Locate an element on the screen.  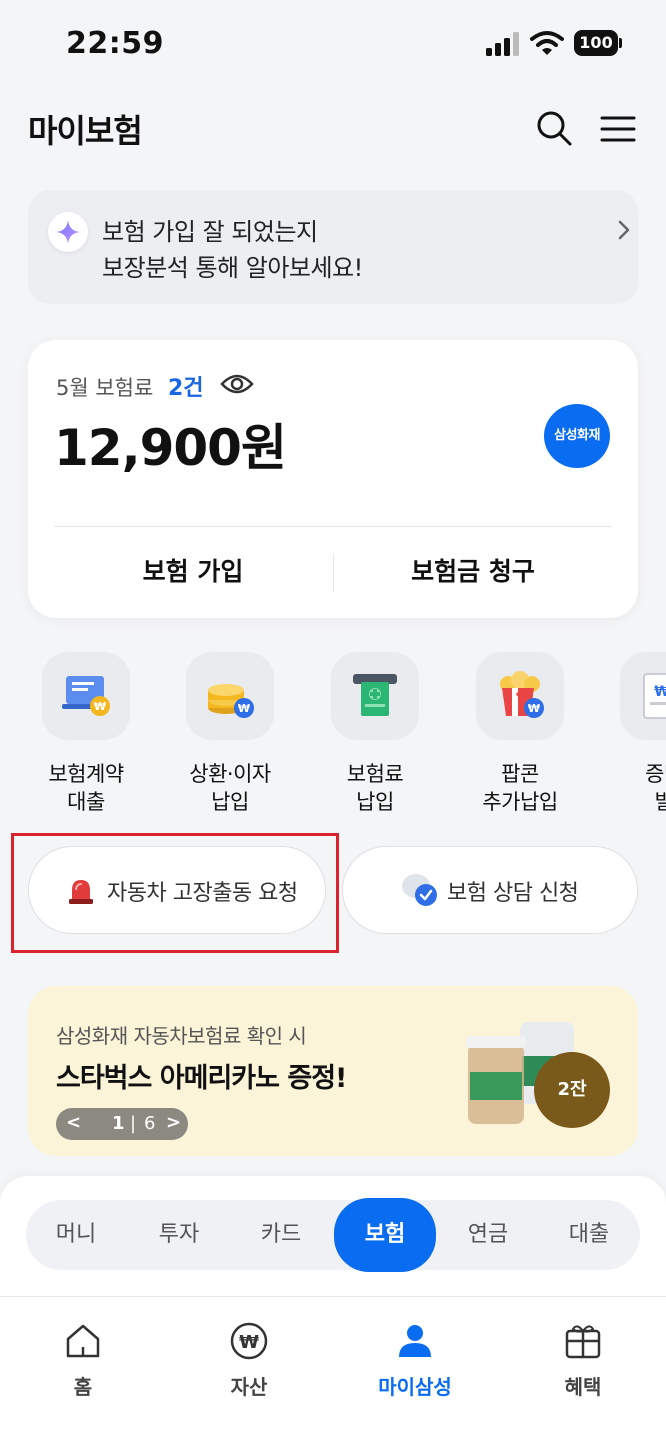
claim-button: 보험금 청구 is located at coordinates (473, 572).